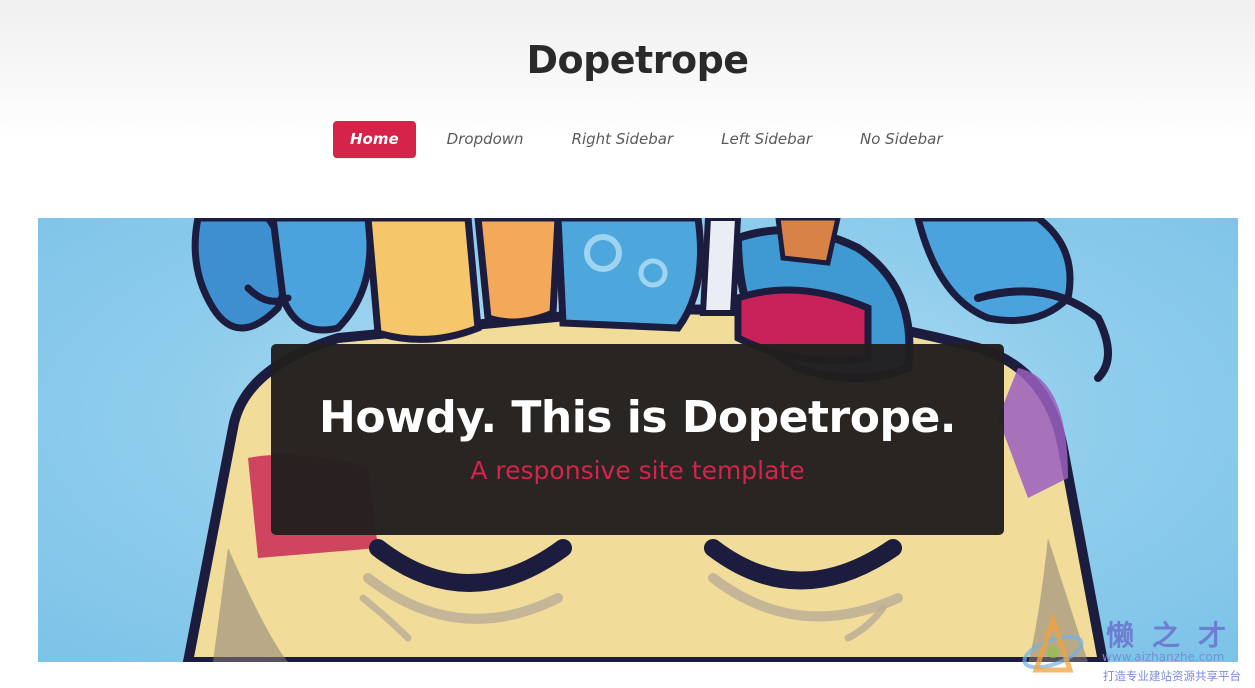 The width and height of the screenshot is (1255, 688). I want to click on nav-item-right-sidebar: Right Sidebar, so click(623, 139).